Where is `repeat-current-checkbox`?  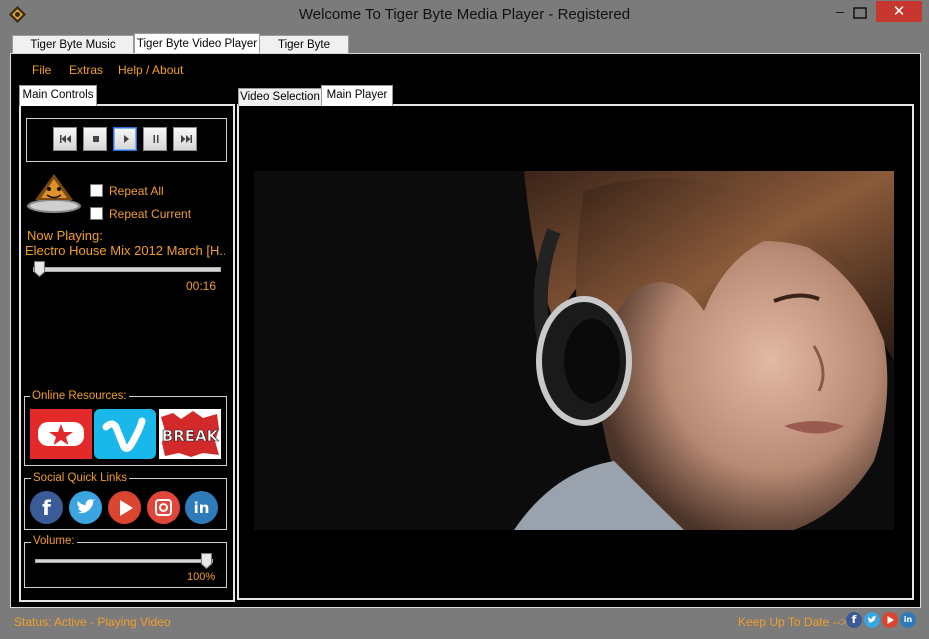
repeat-current-checkbox is located at coordinates (96, 213).